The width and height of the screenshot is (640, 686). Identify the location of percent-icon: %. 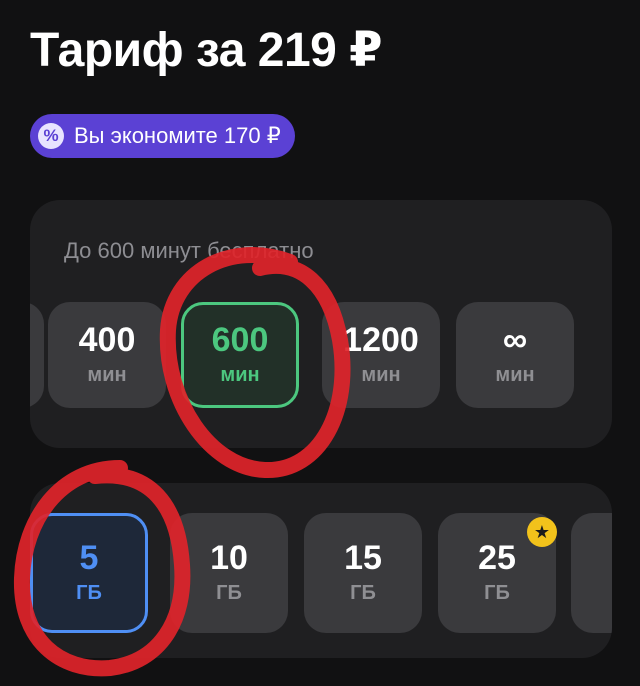
(51, 136).